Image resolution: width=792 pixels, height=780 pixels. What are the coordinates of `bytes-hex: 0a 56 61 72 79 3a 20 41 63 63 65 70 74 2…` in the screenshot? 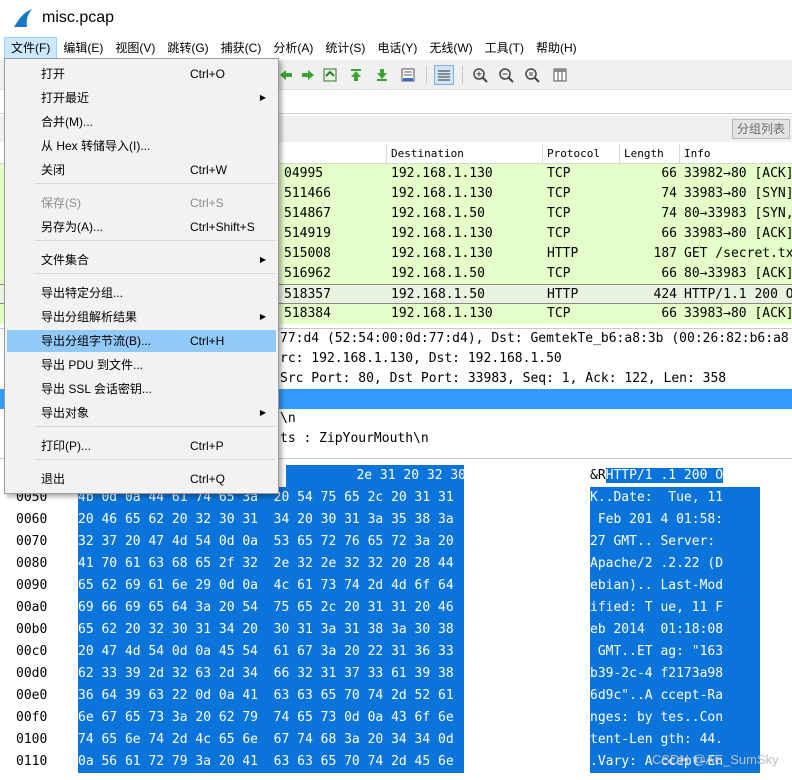 It's located at (271, 762).